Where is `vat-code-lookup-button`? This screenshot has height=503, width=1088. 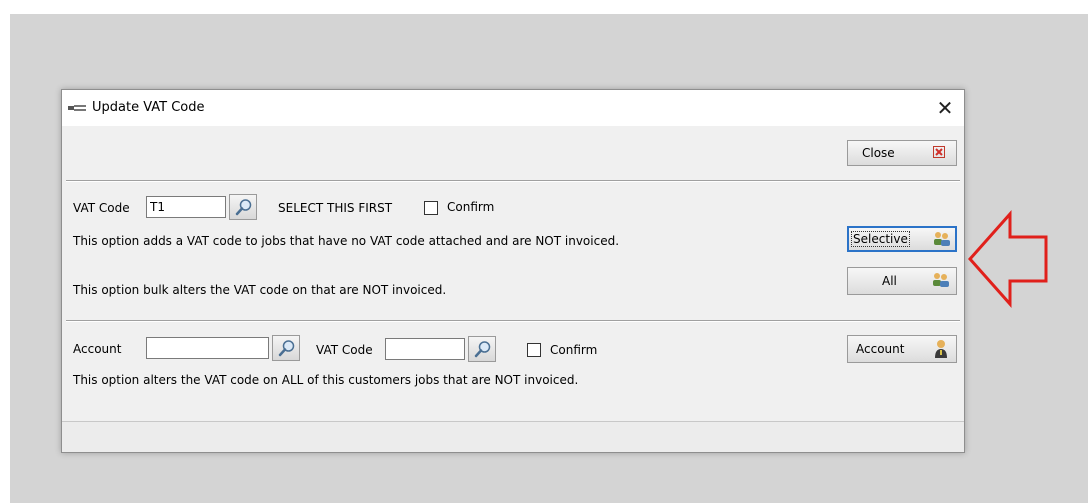 vat-code-lookup-button is located at coordinates (243, 207).